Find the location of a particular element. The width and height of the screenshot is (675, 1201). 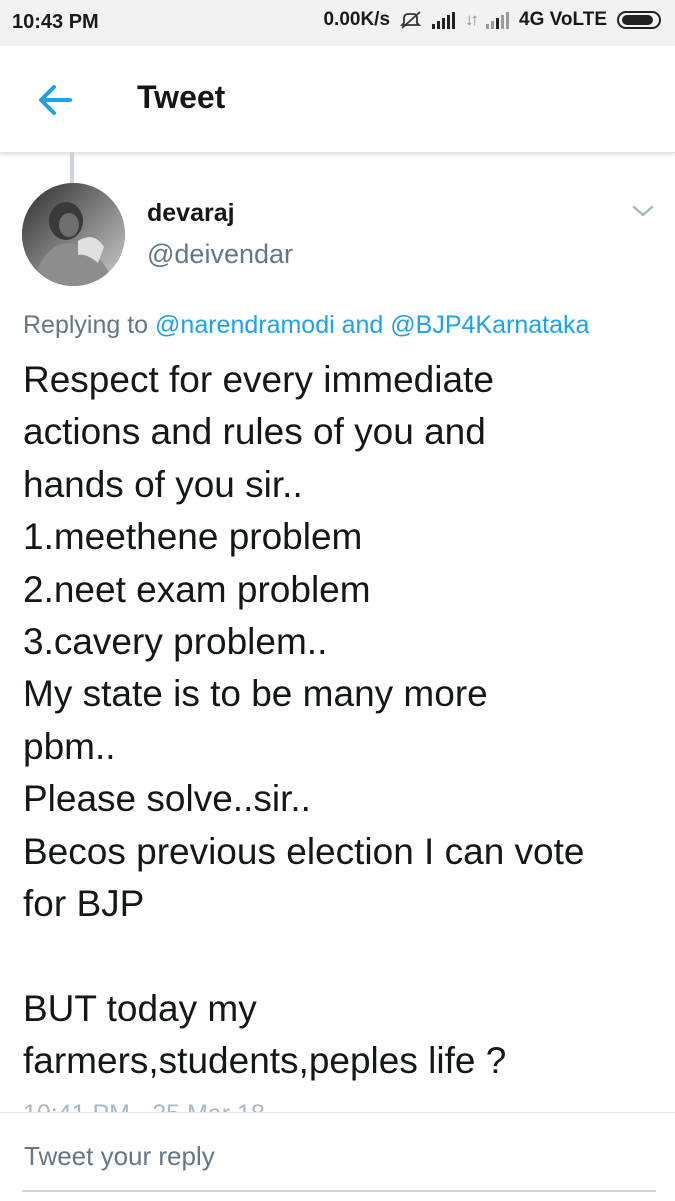

tweet-text-line: for BJP is located at coordinates (84, 903).